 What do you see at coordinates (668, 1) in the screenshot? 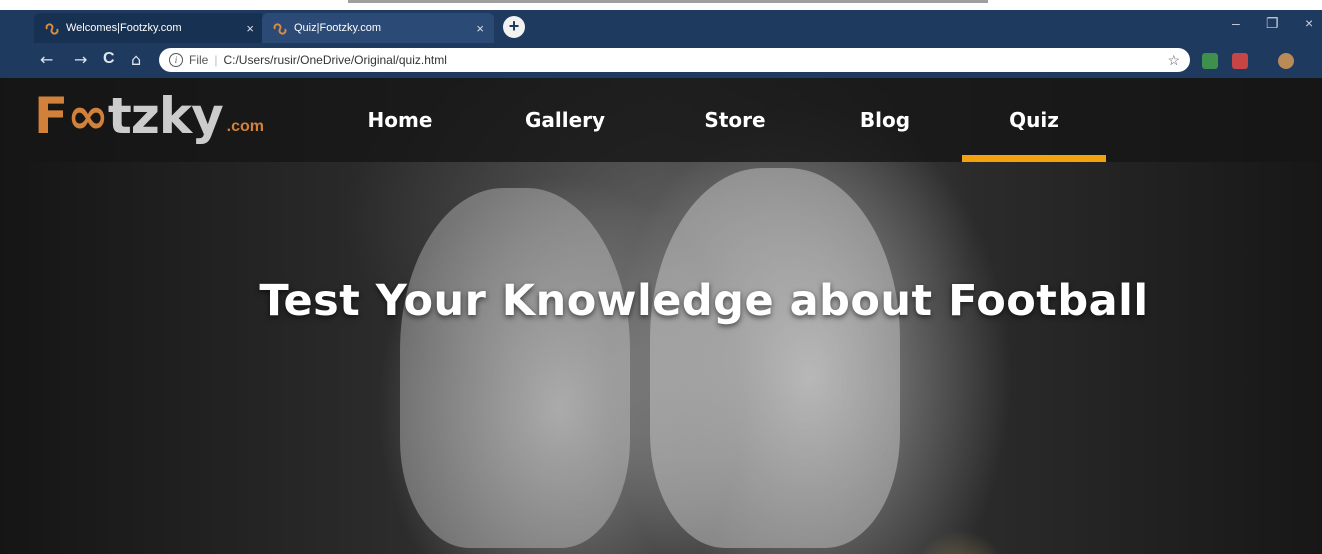
I see `top-decoration-line` at bounding box center [668, 1].